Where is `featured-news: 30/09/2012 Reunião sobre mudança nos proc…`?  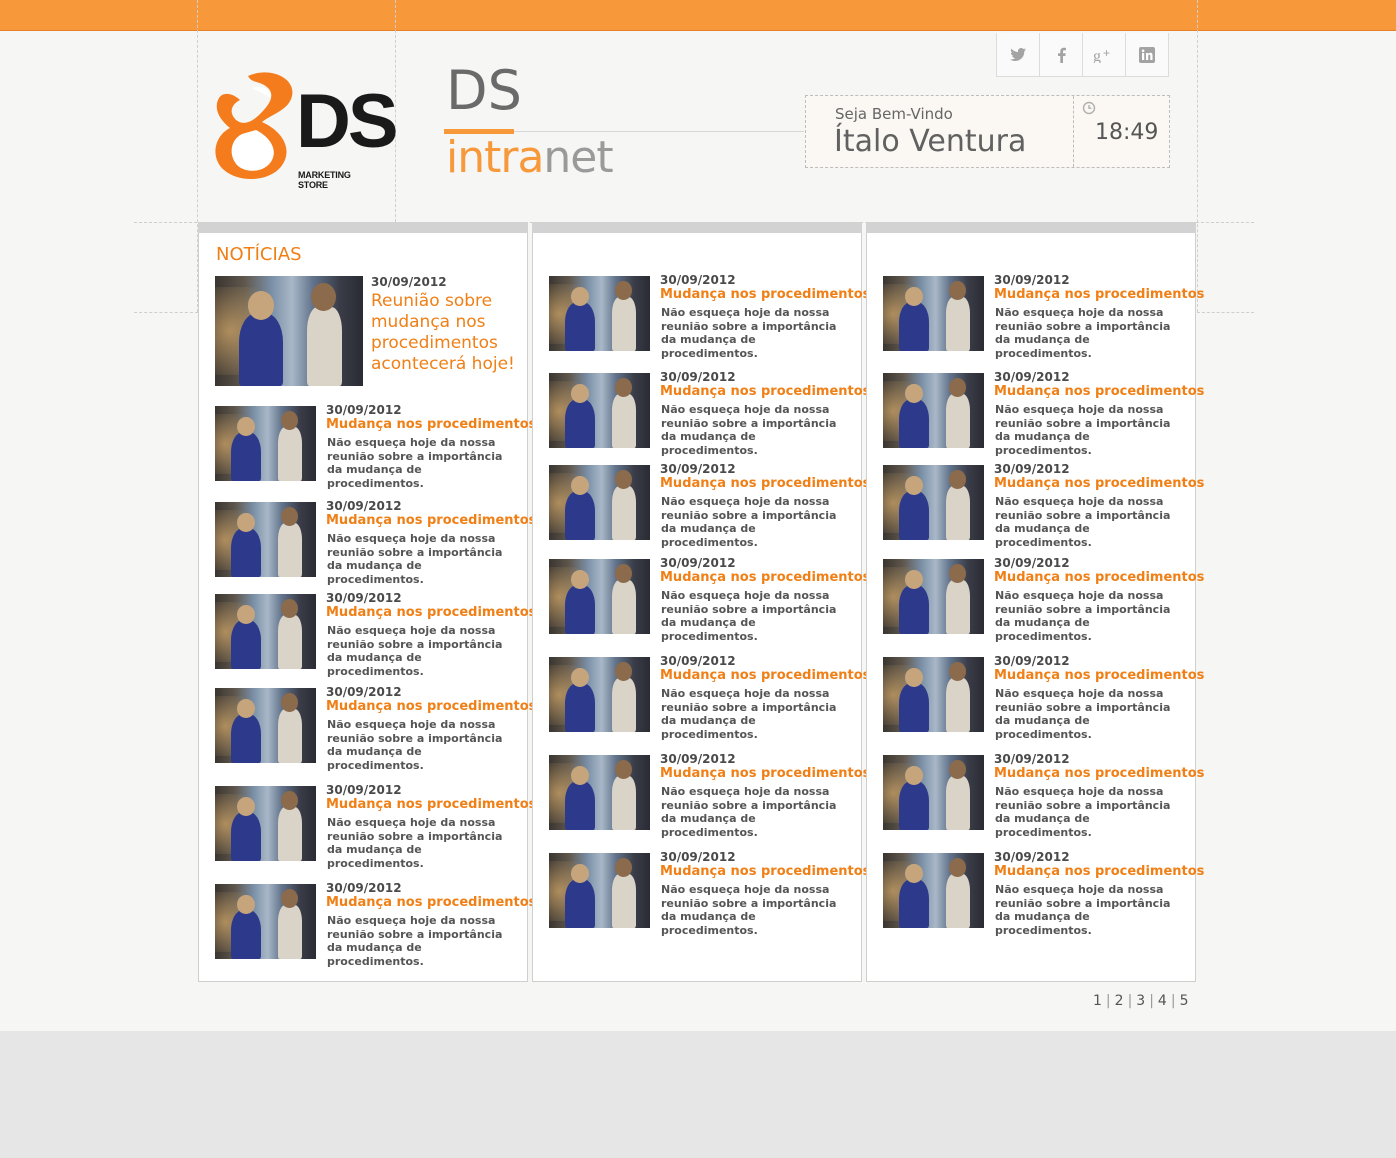 featured-news: 30/09/2012 Reunião sobre mudança nos proc… is located at coordinates (363, 331).